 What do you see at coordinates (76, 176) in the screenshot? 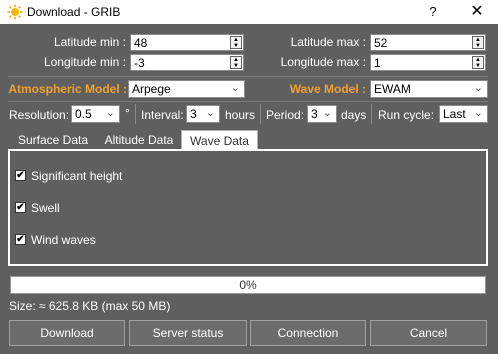
I see `significant-height-label: Significant height` at bounding box center [76, 176].